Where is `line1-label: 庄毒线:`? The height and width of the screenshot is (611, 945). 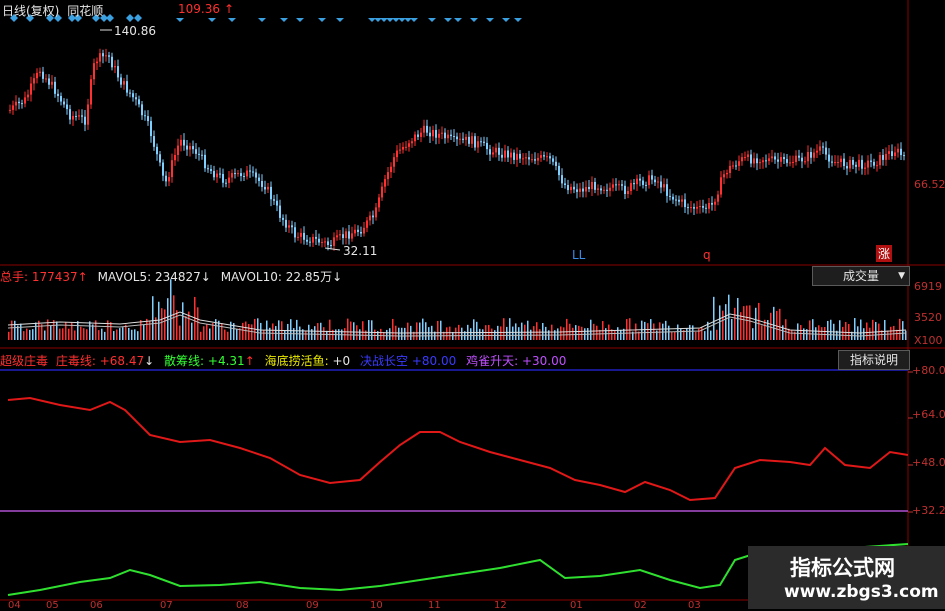
line1-label: 庄毒线: is located at coordinates (75, 361).